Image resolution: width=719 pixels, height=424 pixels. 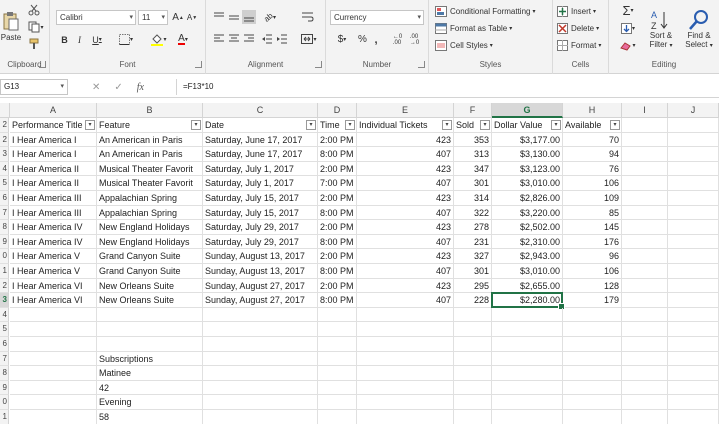 What do you see at coordinates (592, 125) in the screenshot?
I see `table-header-cell: Available ▾` at bounding box center [592, 125].